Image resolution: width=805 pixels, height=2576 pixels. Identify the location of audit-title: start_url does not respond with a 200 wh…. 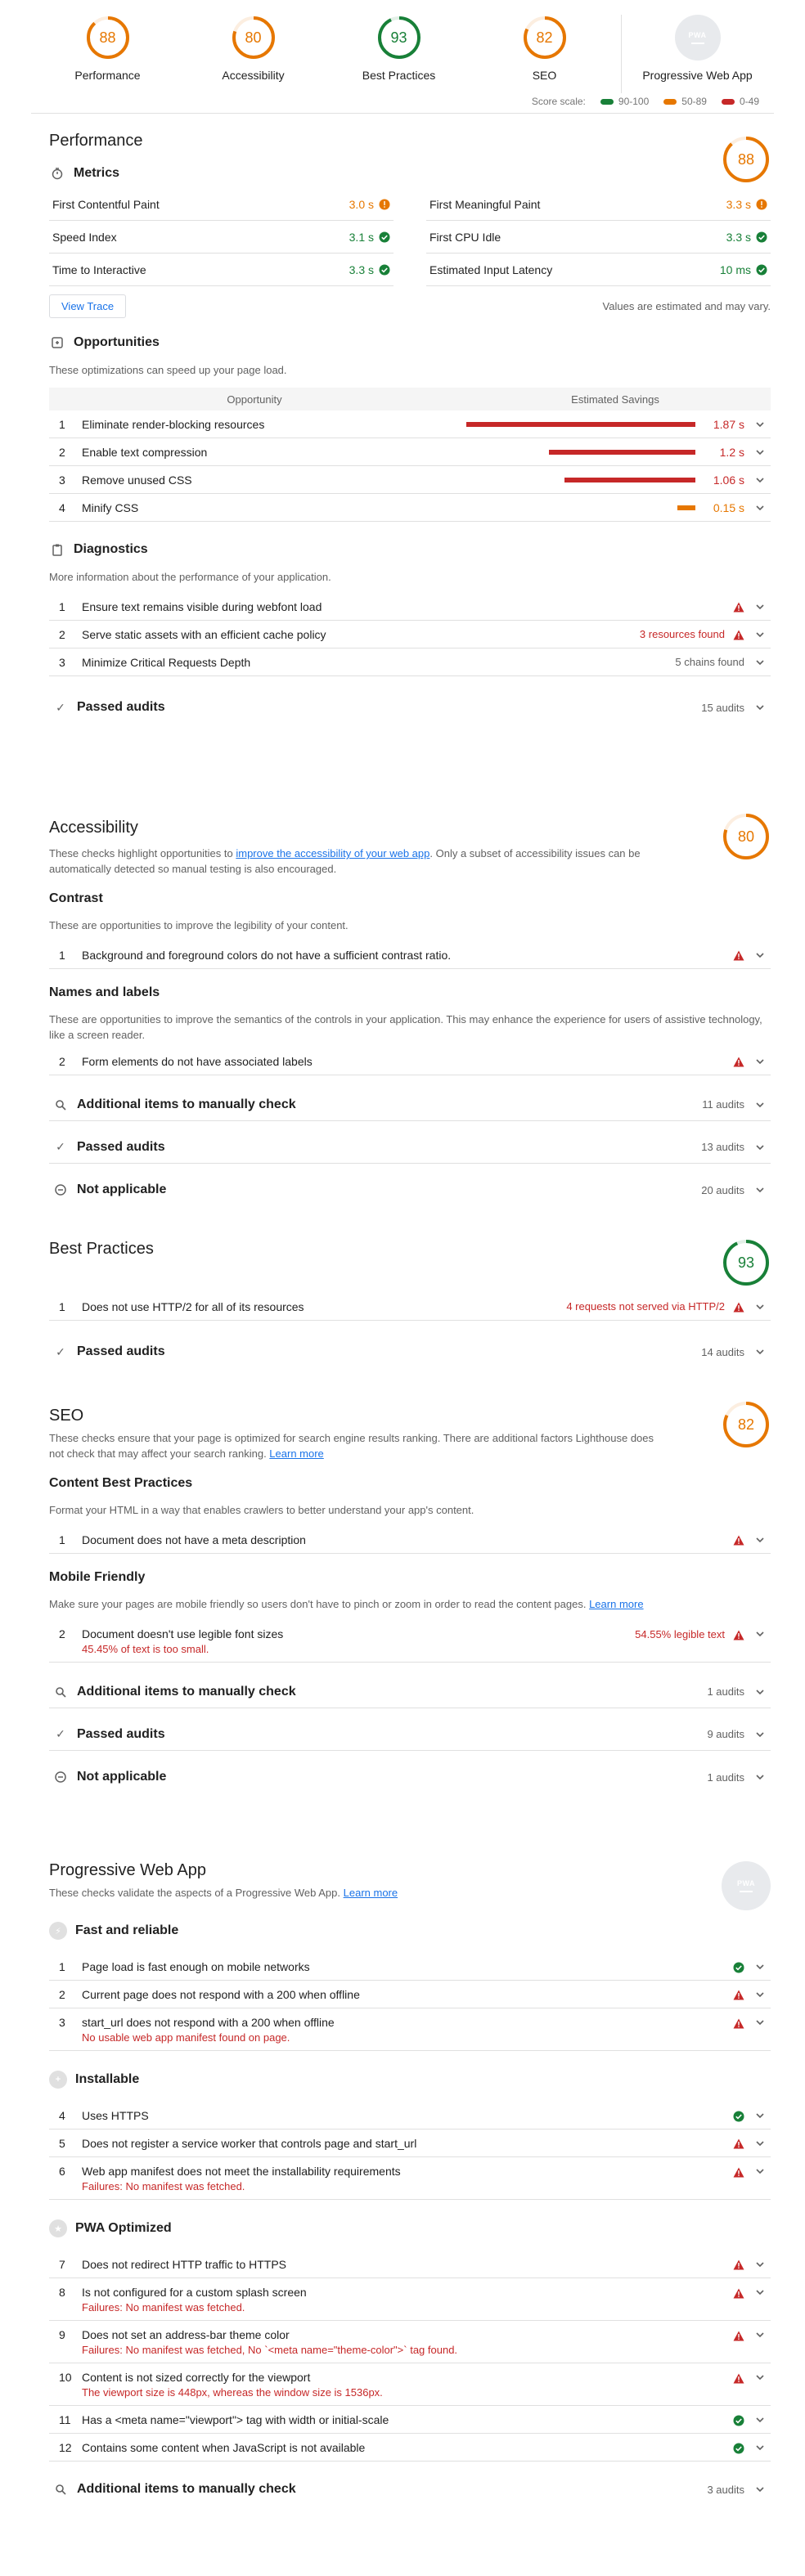
(208, 2022).